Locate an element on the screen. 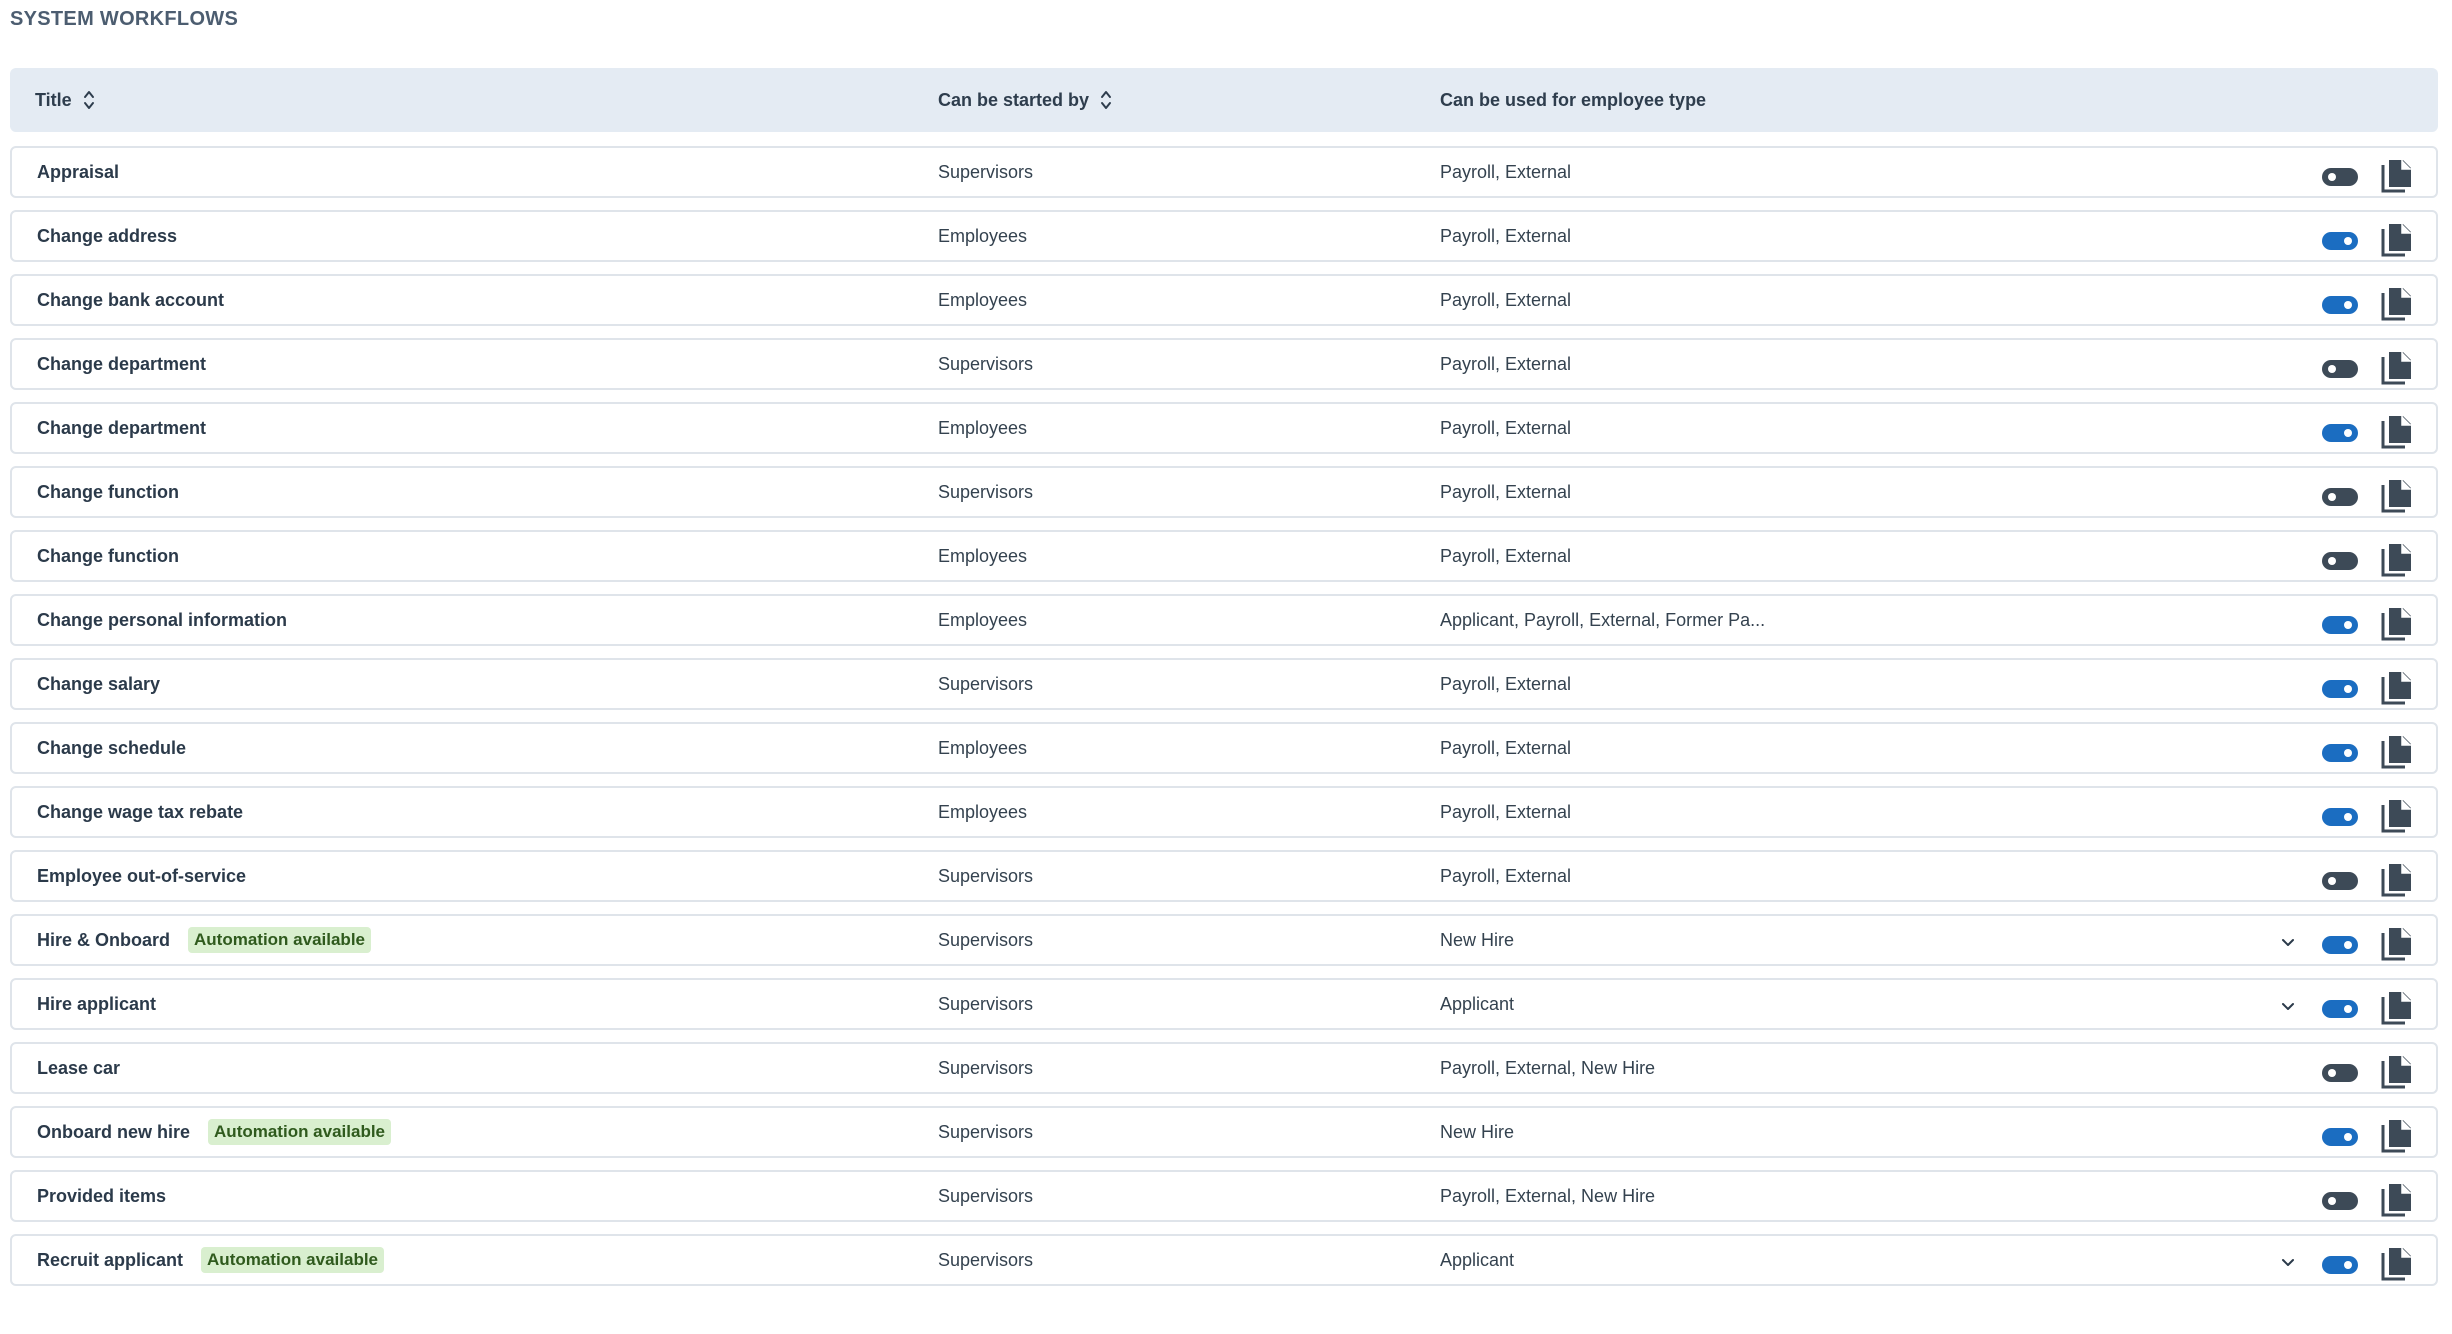  column-header-started-by-label: Can be started by is located at coordinates (1014, 99).